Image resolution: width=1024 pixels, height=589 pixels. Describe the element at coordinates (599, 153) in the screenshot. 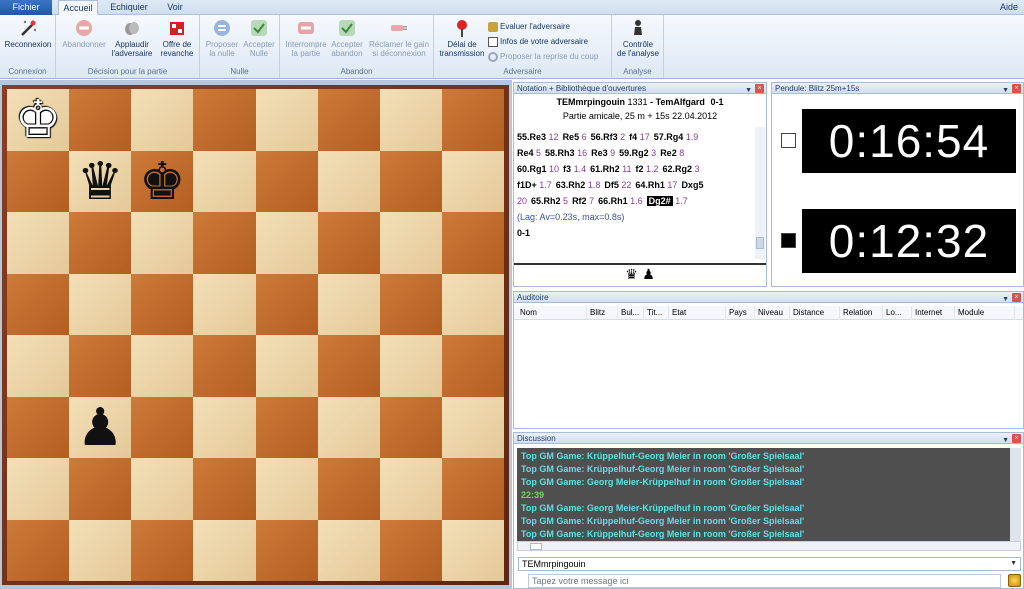

I see `move-san: Re3` at that location.